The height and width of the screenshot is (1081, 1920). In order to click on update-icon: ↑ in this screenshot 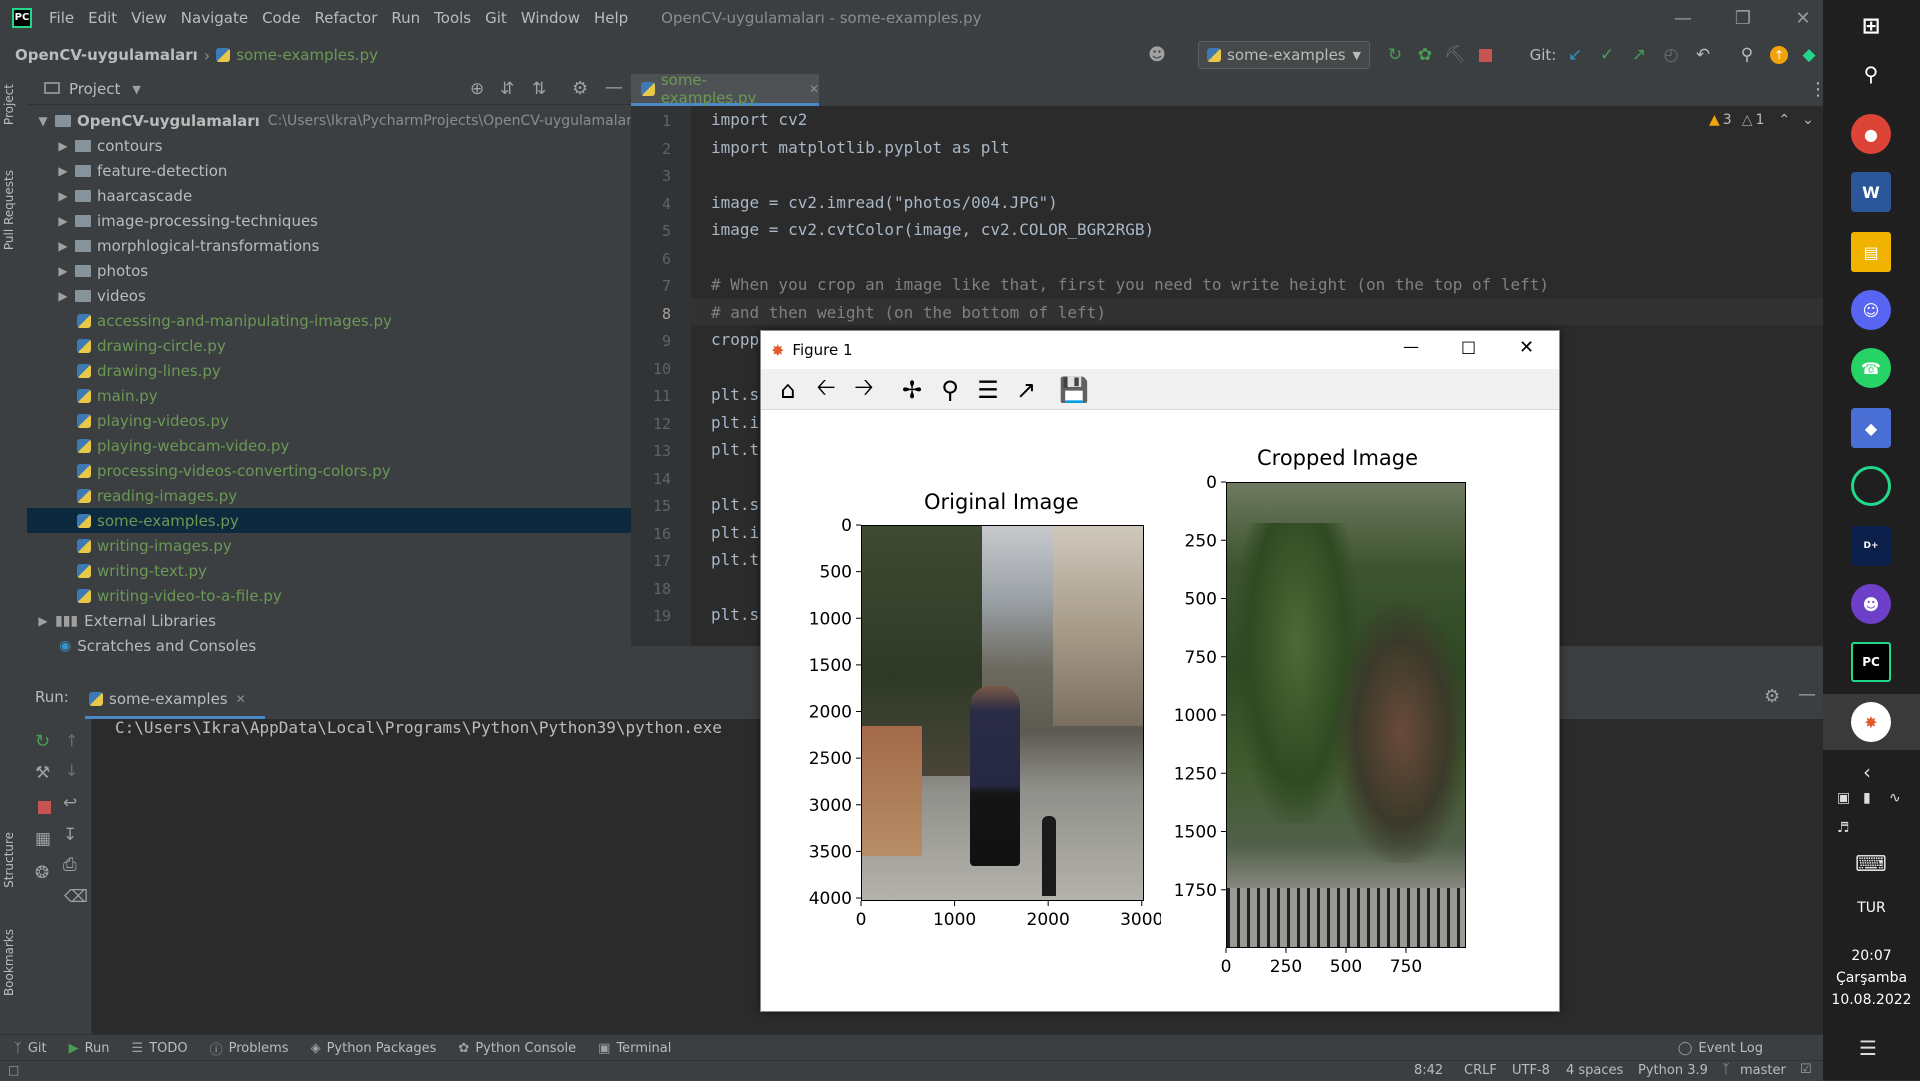, I will do `click(1779, 55)`.